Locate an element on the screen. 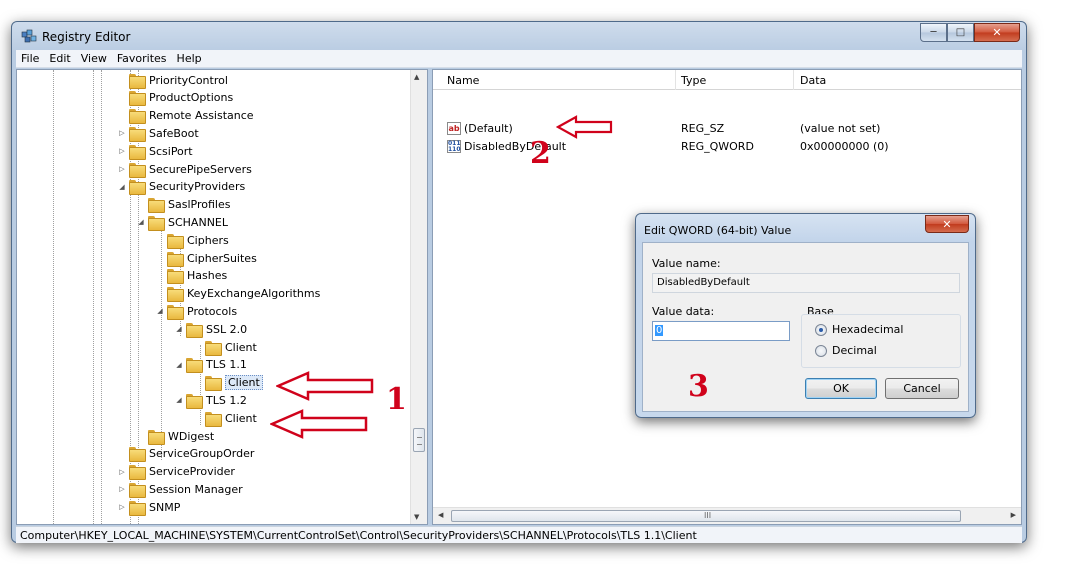 The width and height of the screenshot is (1080, 570). value-data-text: 0 is located at coordinates (659, 330).